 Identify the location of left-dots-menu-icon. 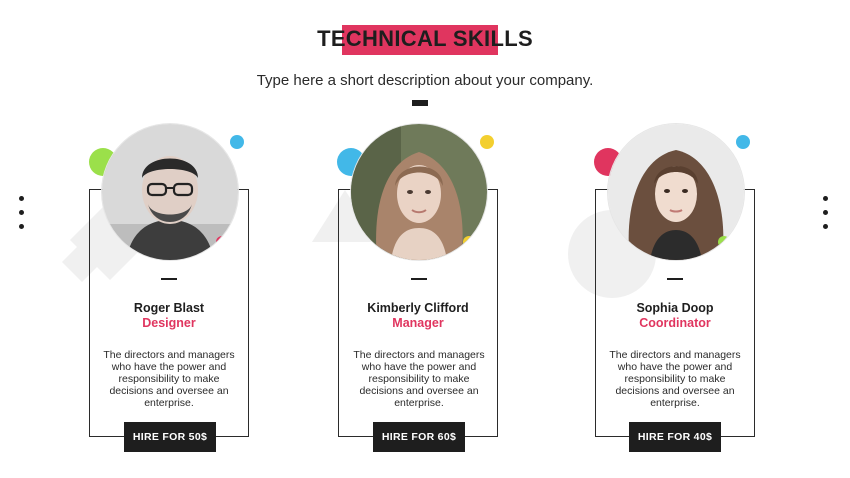
(22, 217).